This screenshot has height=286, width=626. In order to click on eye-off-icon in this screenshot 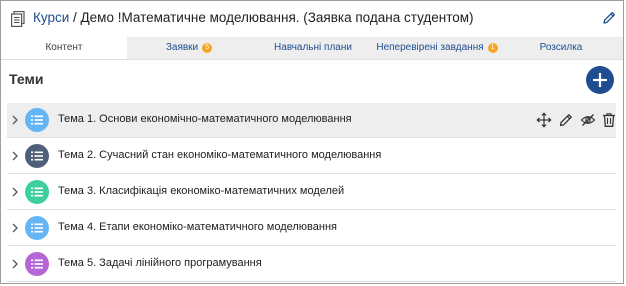, I will do `click(588, 120)`.